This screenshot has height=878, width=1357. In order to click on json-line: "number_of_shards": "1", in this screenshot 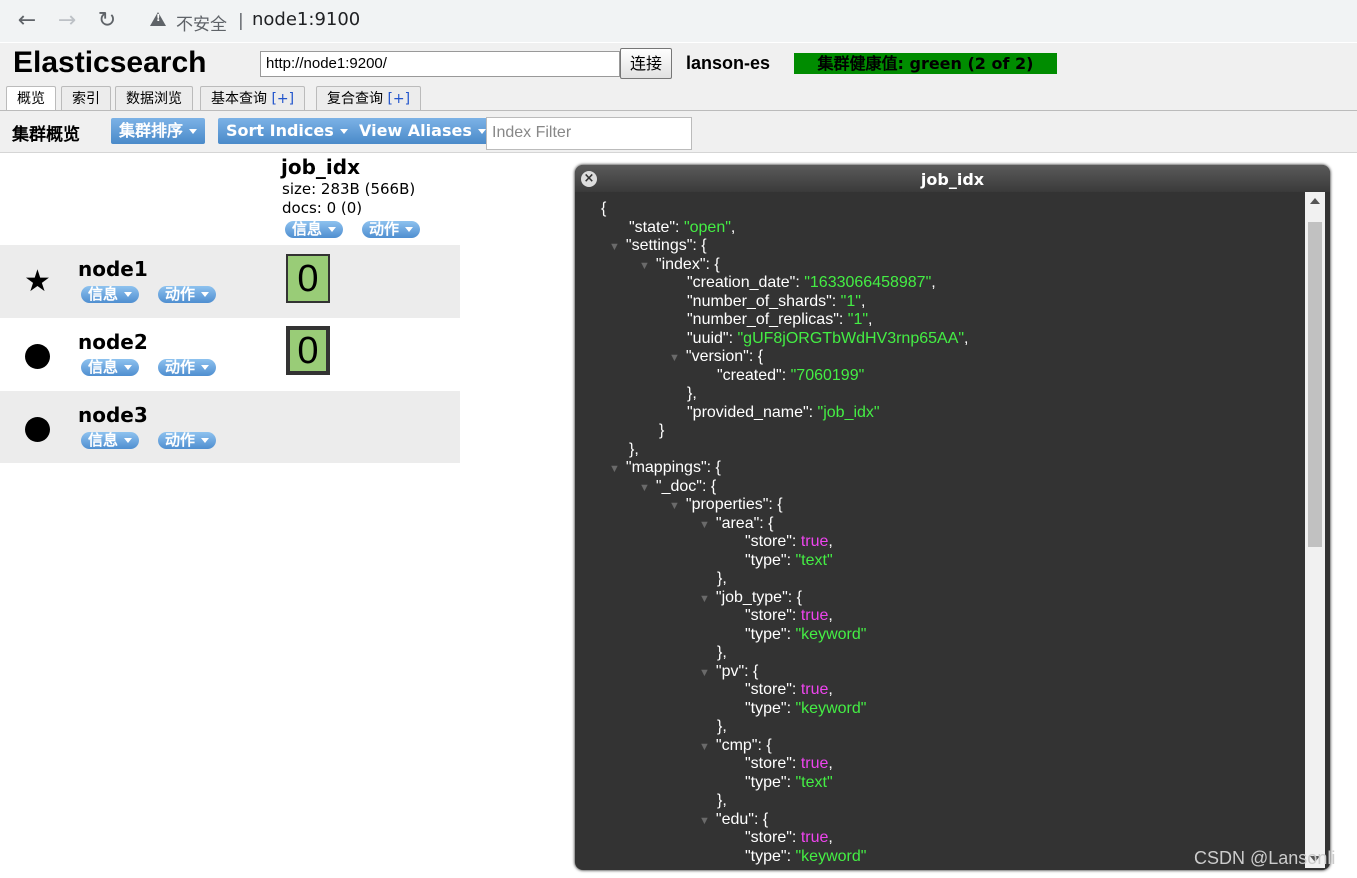, I will do `click(776, 301)`.